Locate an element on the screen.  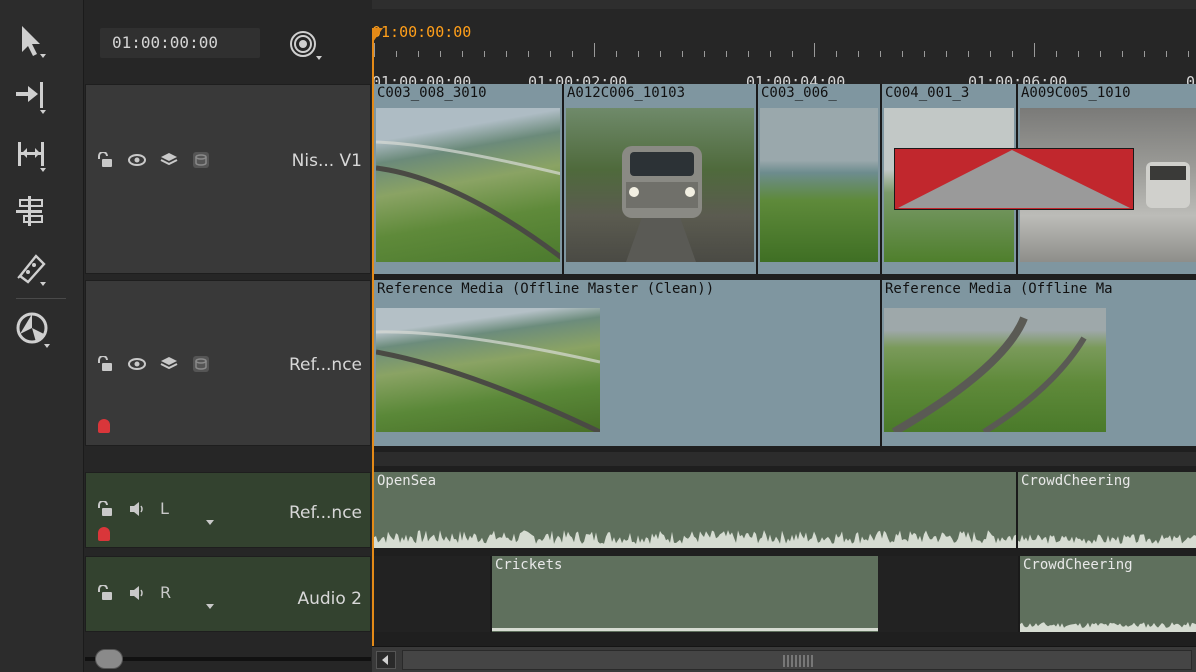
clip-name: A009C005_1010 is located at coordinates (1076, 93).